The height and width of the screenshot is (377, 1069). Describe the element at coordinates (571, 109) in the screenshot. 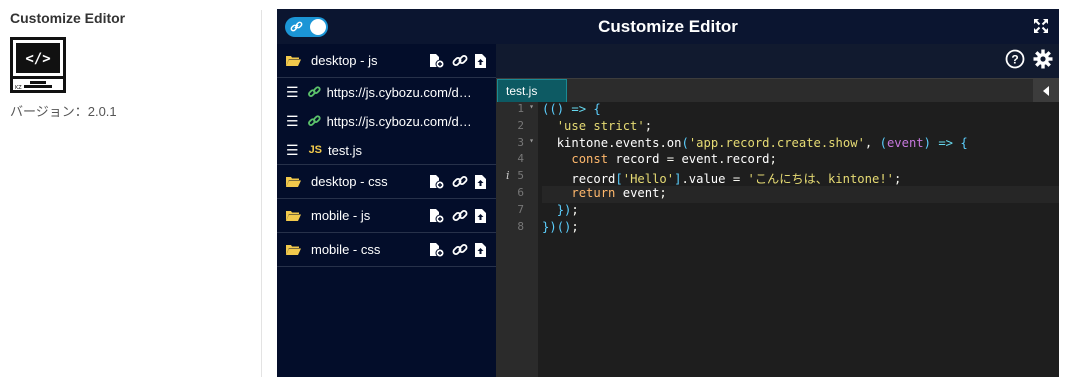

I see `code-line: (() => {` at that location.